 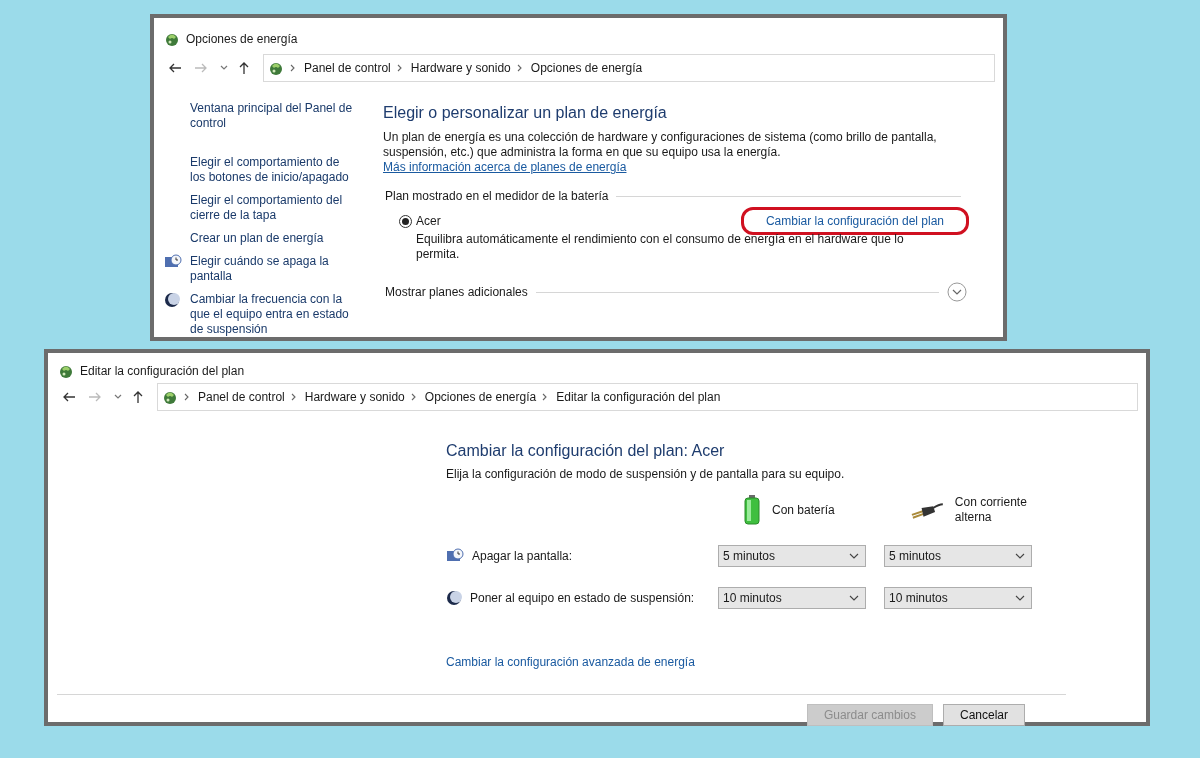 I want to click on page-heading: Elegir o personalizar un plan de energía, so click(x=525, y=113).